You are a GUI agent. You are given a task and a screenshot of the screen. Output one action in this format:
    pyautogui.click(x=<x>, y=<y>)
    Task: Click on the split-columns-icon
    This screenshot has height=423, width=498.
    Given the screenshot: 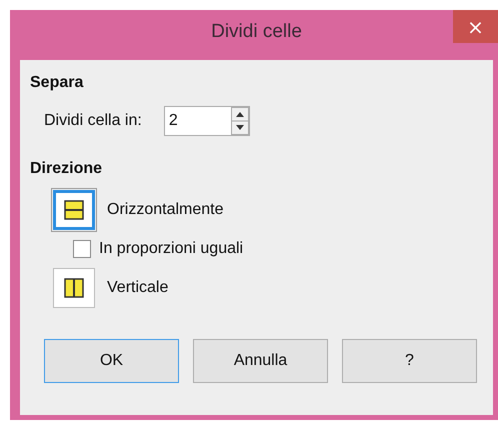 What is the action you would take?
    pyautogui.click(x=74, y=288)
    